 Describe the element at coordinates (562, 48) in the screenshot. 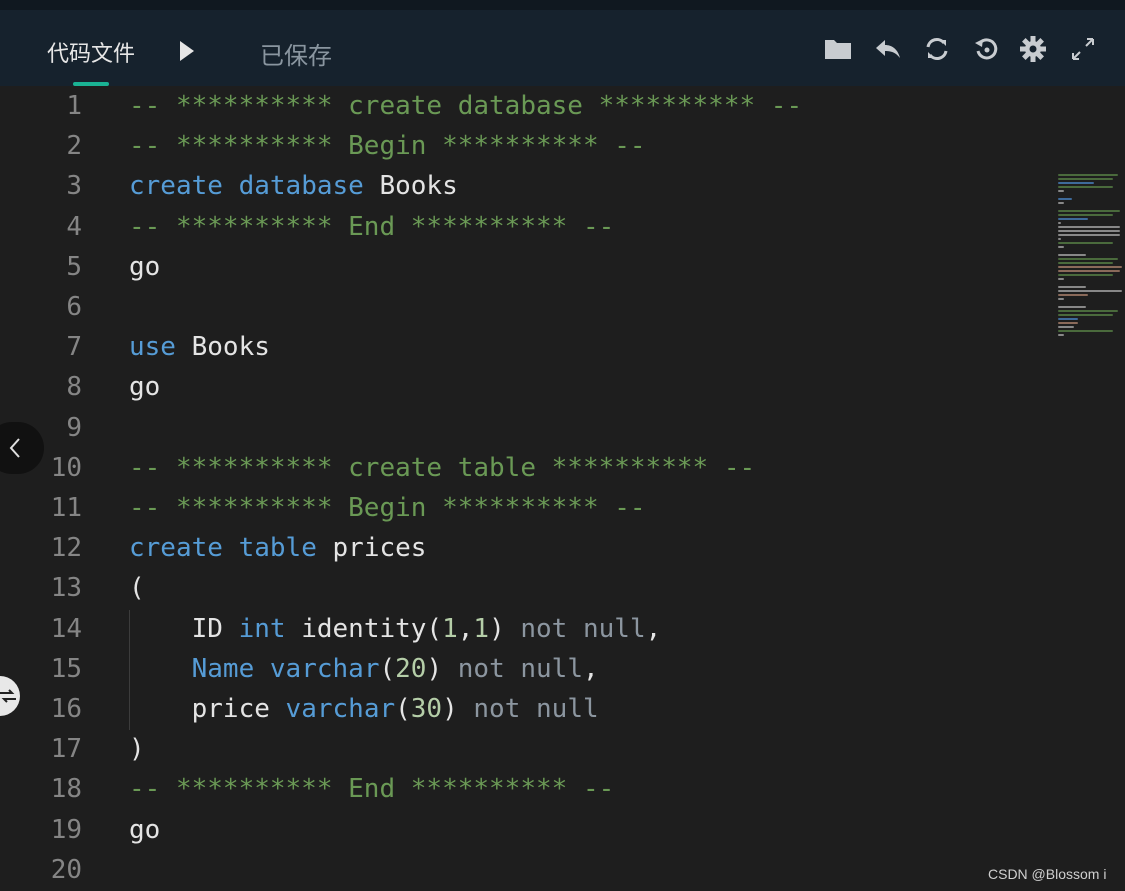

I see `editor-toolbar: 代码文件 已保存` at that location.